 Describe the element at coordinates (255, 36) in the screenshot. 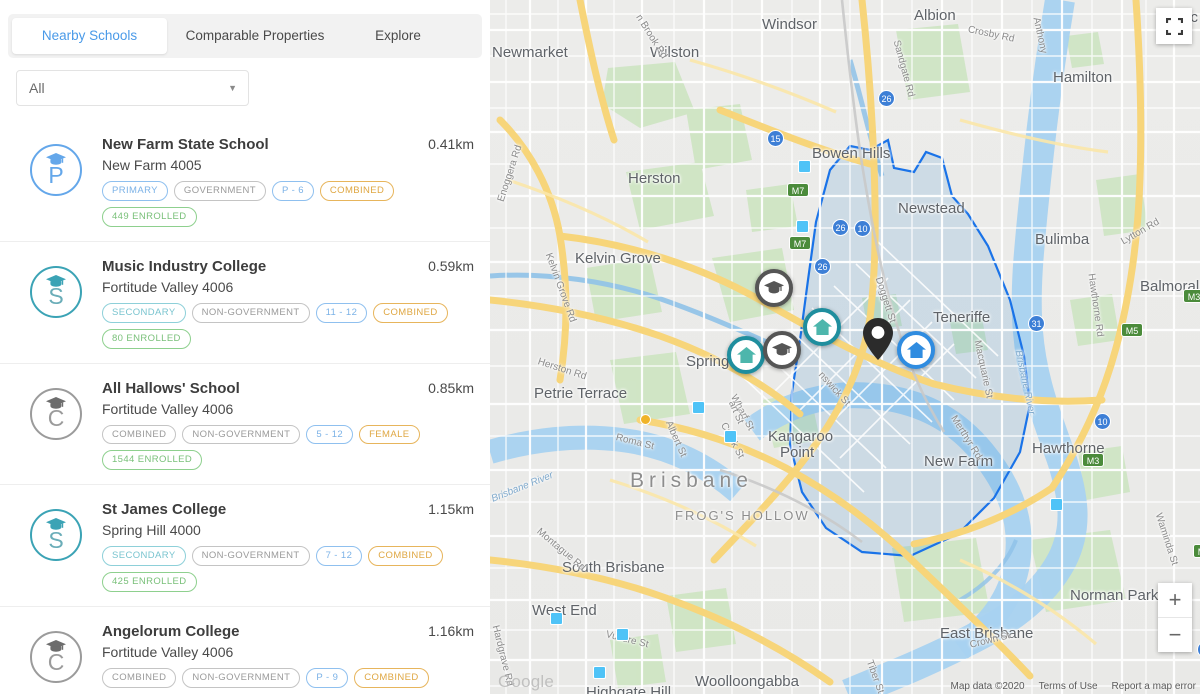

I see `tab-comparable-properties: Comparable Properties` at that location.